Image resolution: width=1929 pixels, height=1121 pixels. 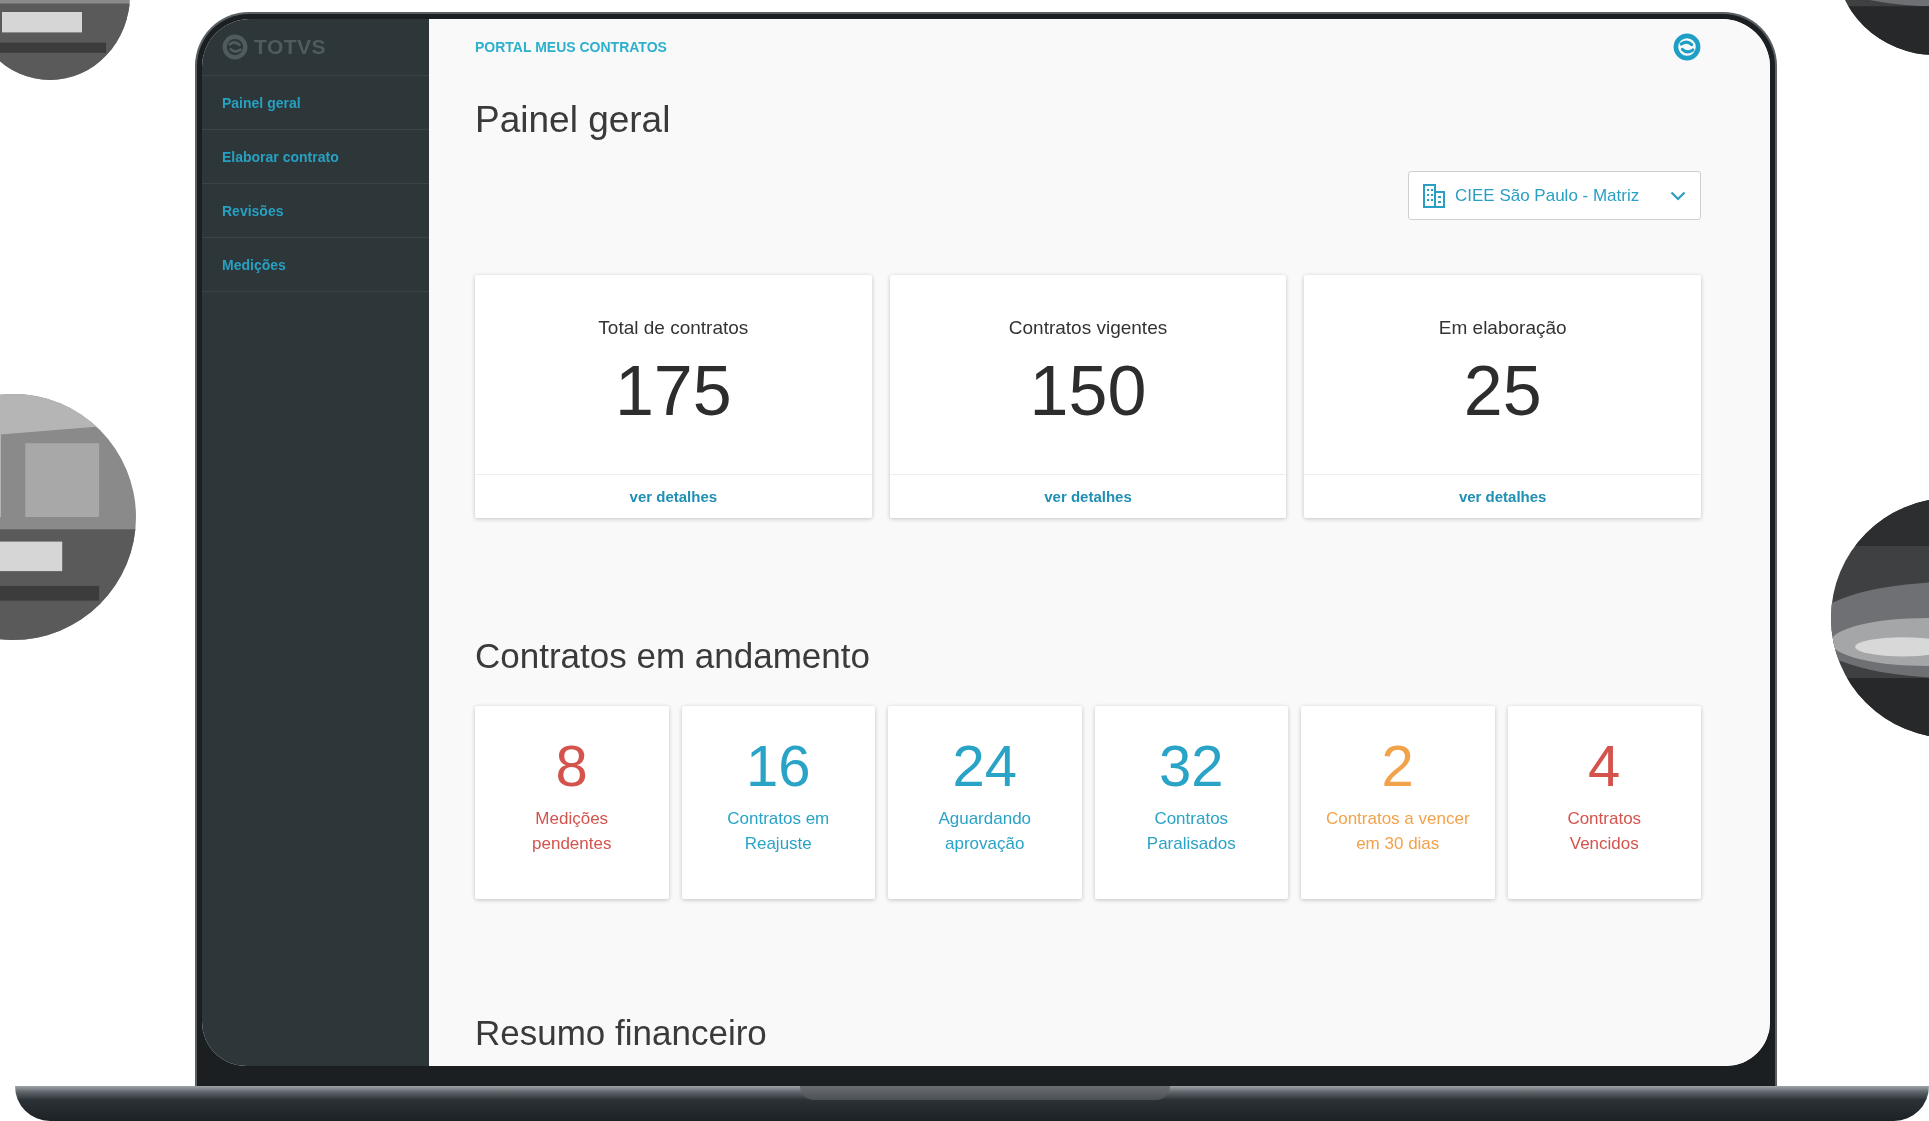 I want to click on status-label: Contratos Vencidos, so click(x=1604, y=831).